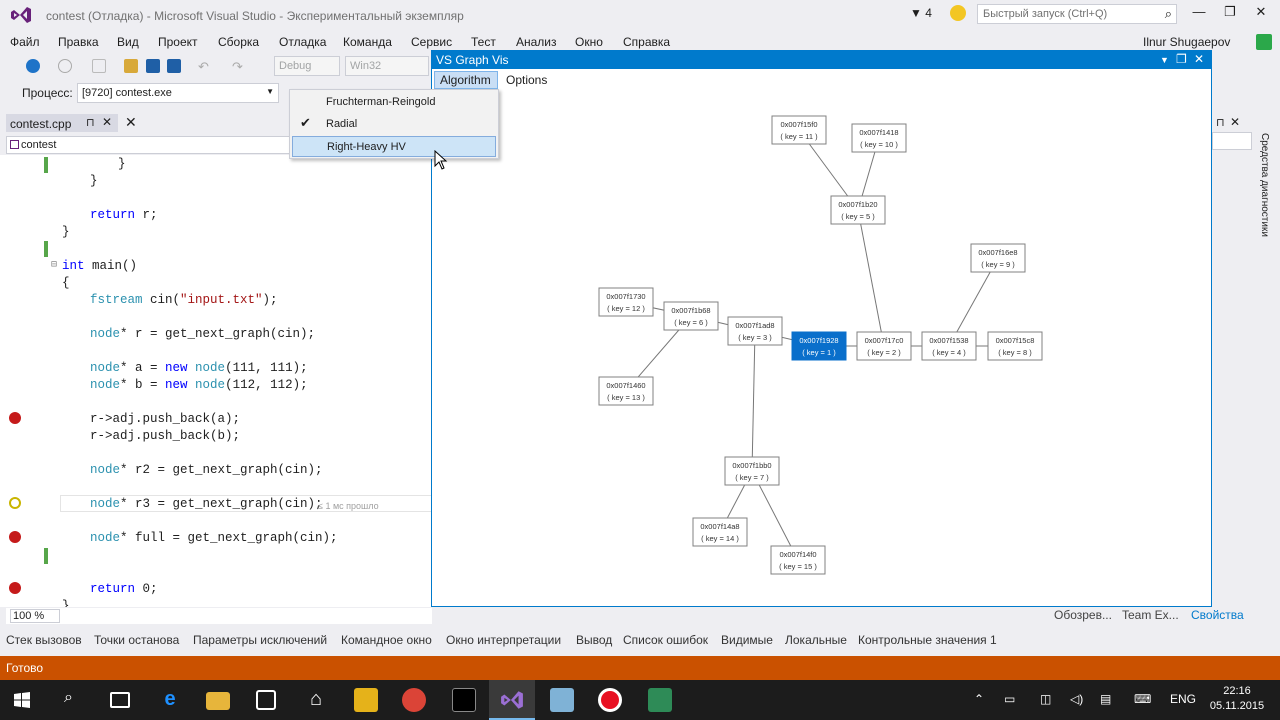 The image size is (1280, 720). Describe the element at coordinates (68, 698) in the screenshot. I see `search-icon: ⌕` at that location.